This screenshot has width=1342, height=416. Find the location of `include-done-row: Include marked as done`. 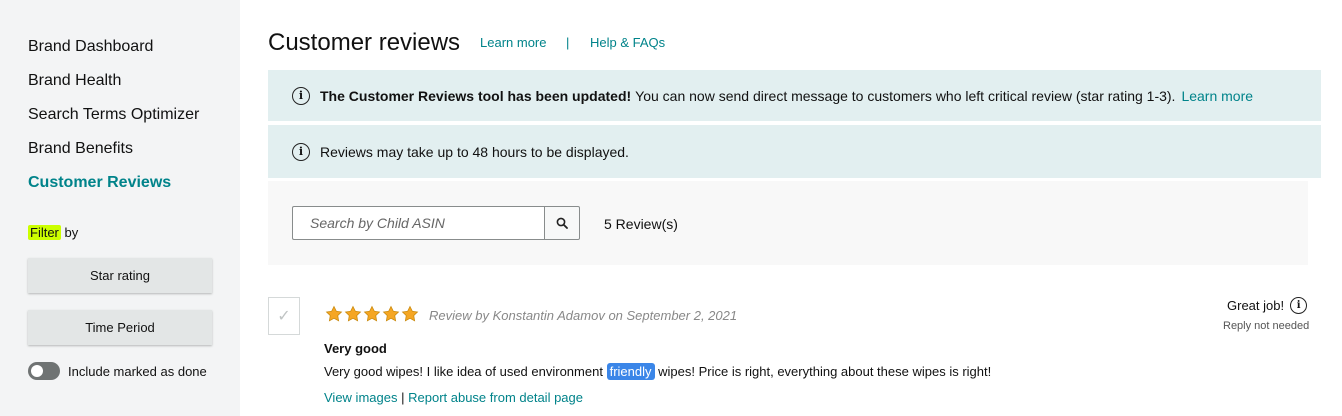

include-done-row: Include marked as done is located at coordinates (117, 371).